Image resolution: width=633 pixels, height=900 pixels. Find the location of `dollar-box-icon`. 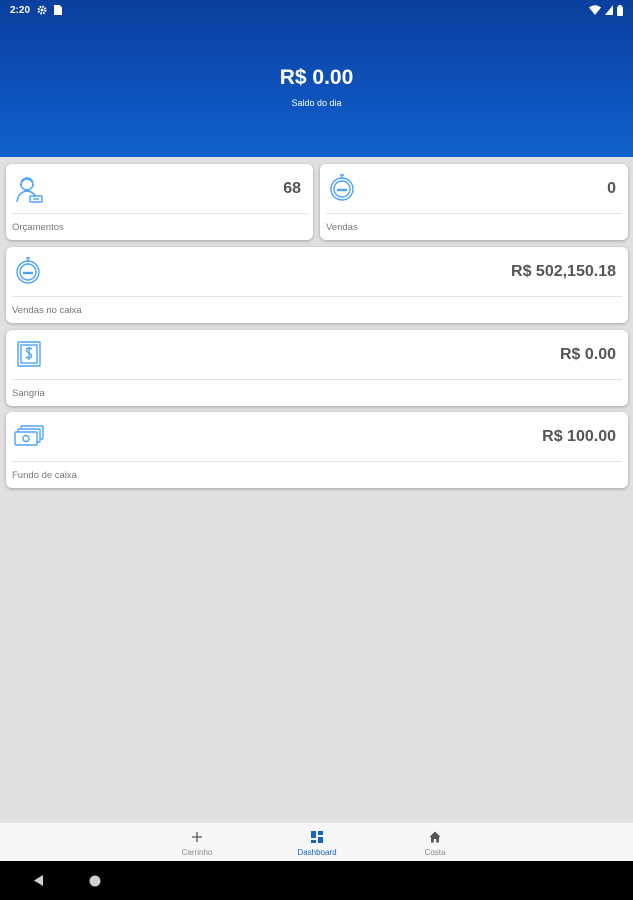

dollar-box-icon is located at coordinates (29, 354).